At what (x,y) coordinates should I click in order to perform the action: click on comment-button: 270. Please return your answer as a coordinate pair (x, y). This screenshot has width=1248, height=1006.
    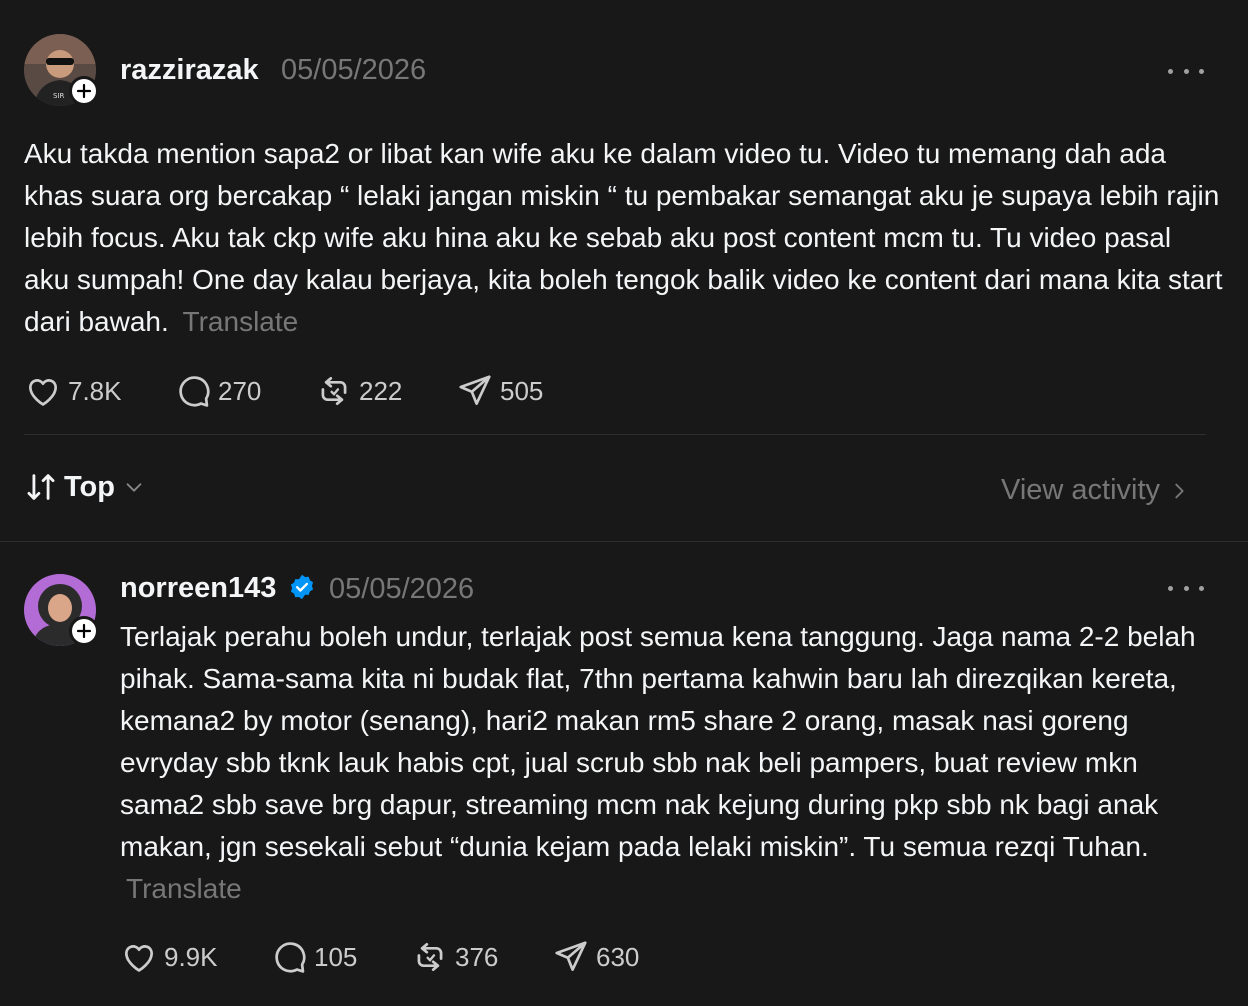
    Looking at the image, I should click on (244, 391).